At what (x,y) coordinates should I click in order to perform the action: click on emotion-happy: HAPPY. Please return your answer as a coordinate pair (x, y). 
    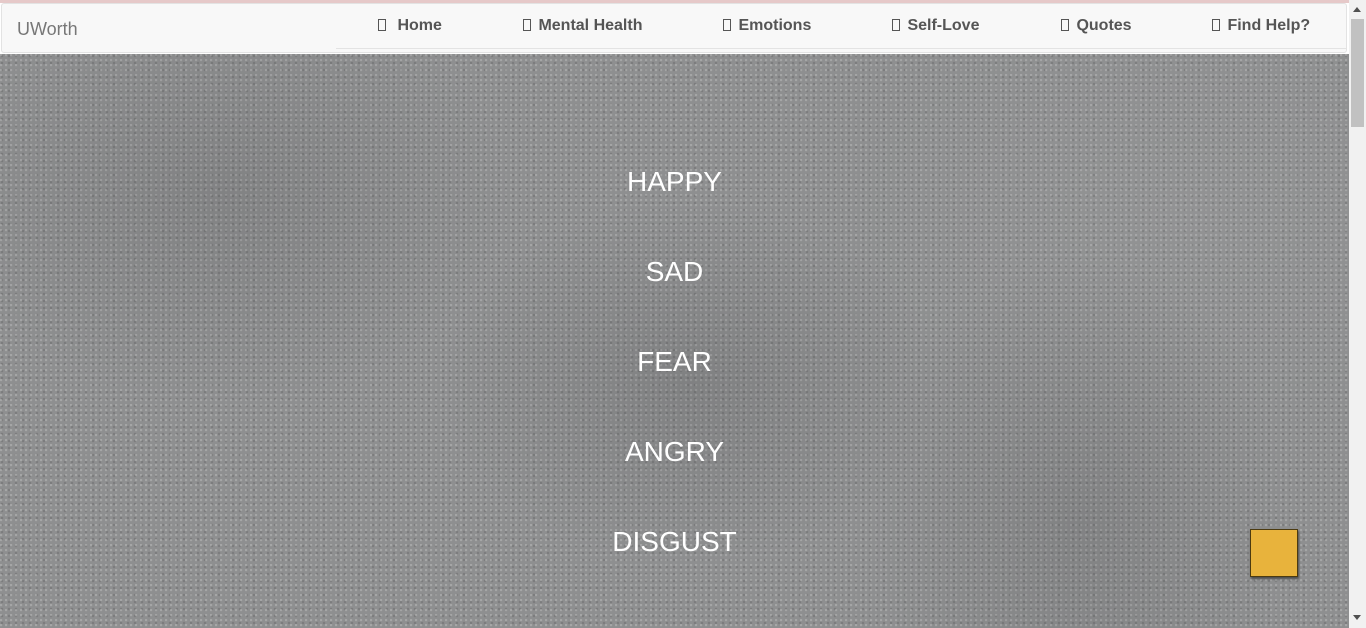
    Looking at the image, I should click on (674, 182).